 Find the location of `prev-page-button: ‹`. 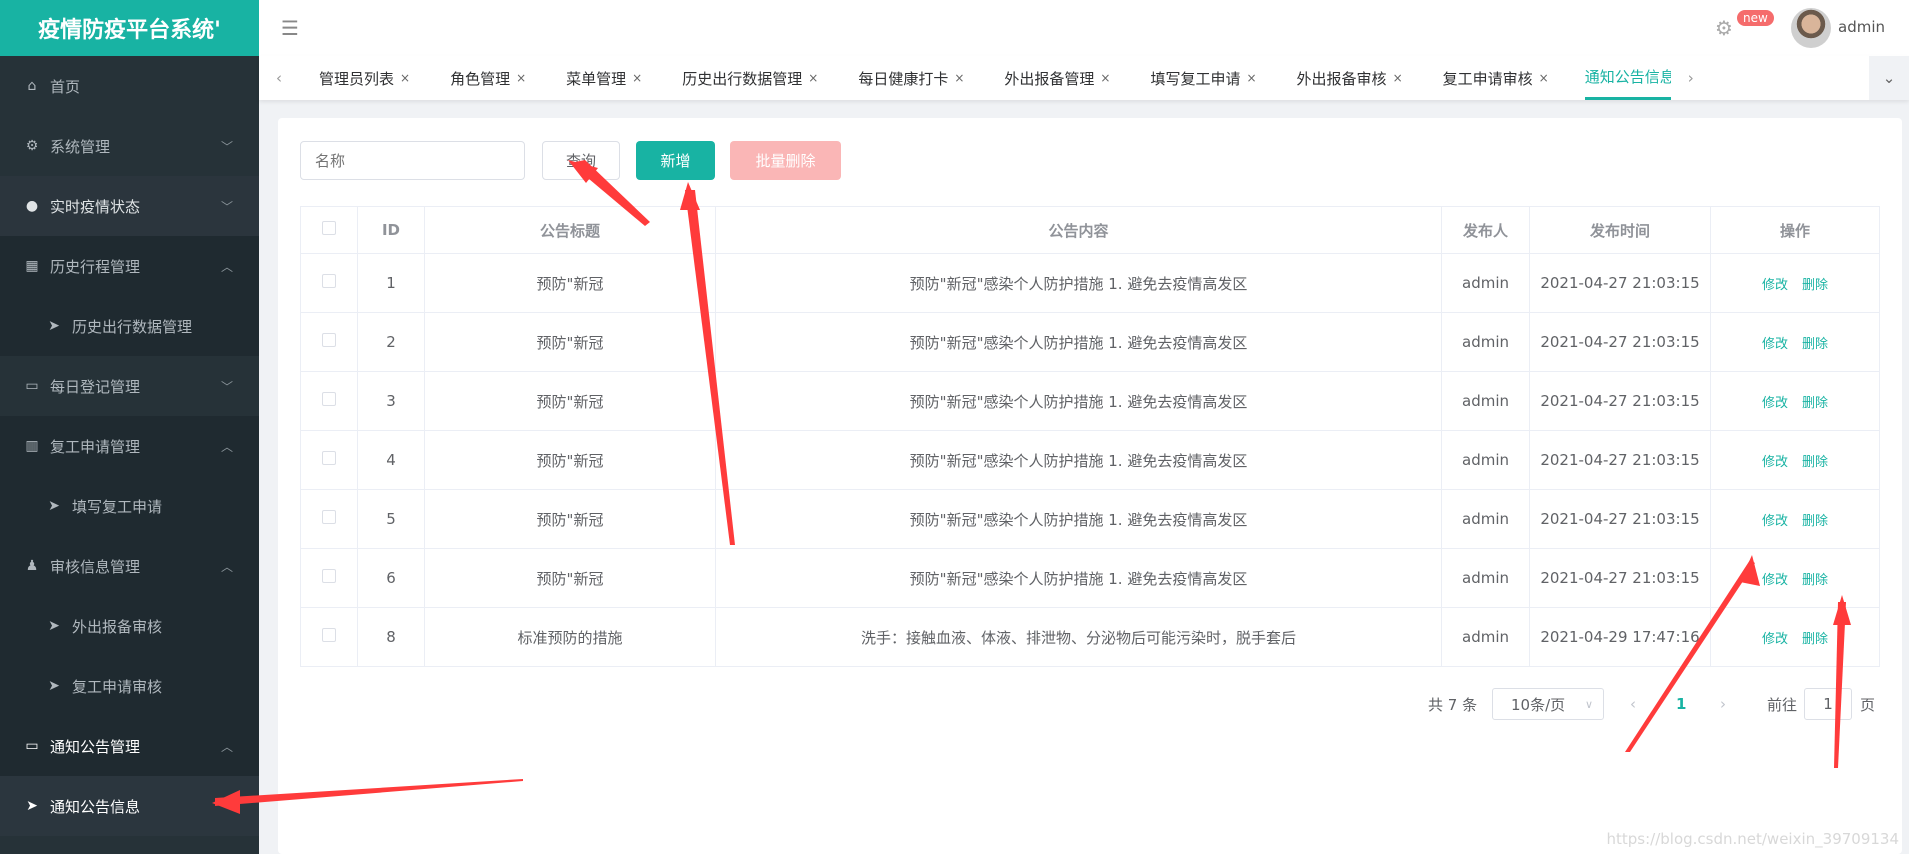

prev-page-button: ‹ is located at coordinates (1633, 704).